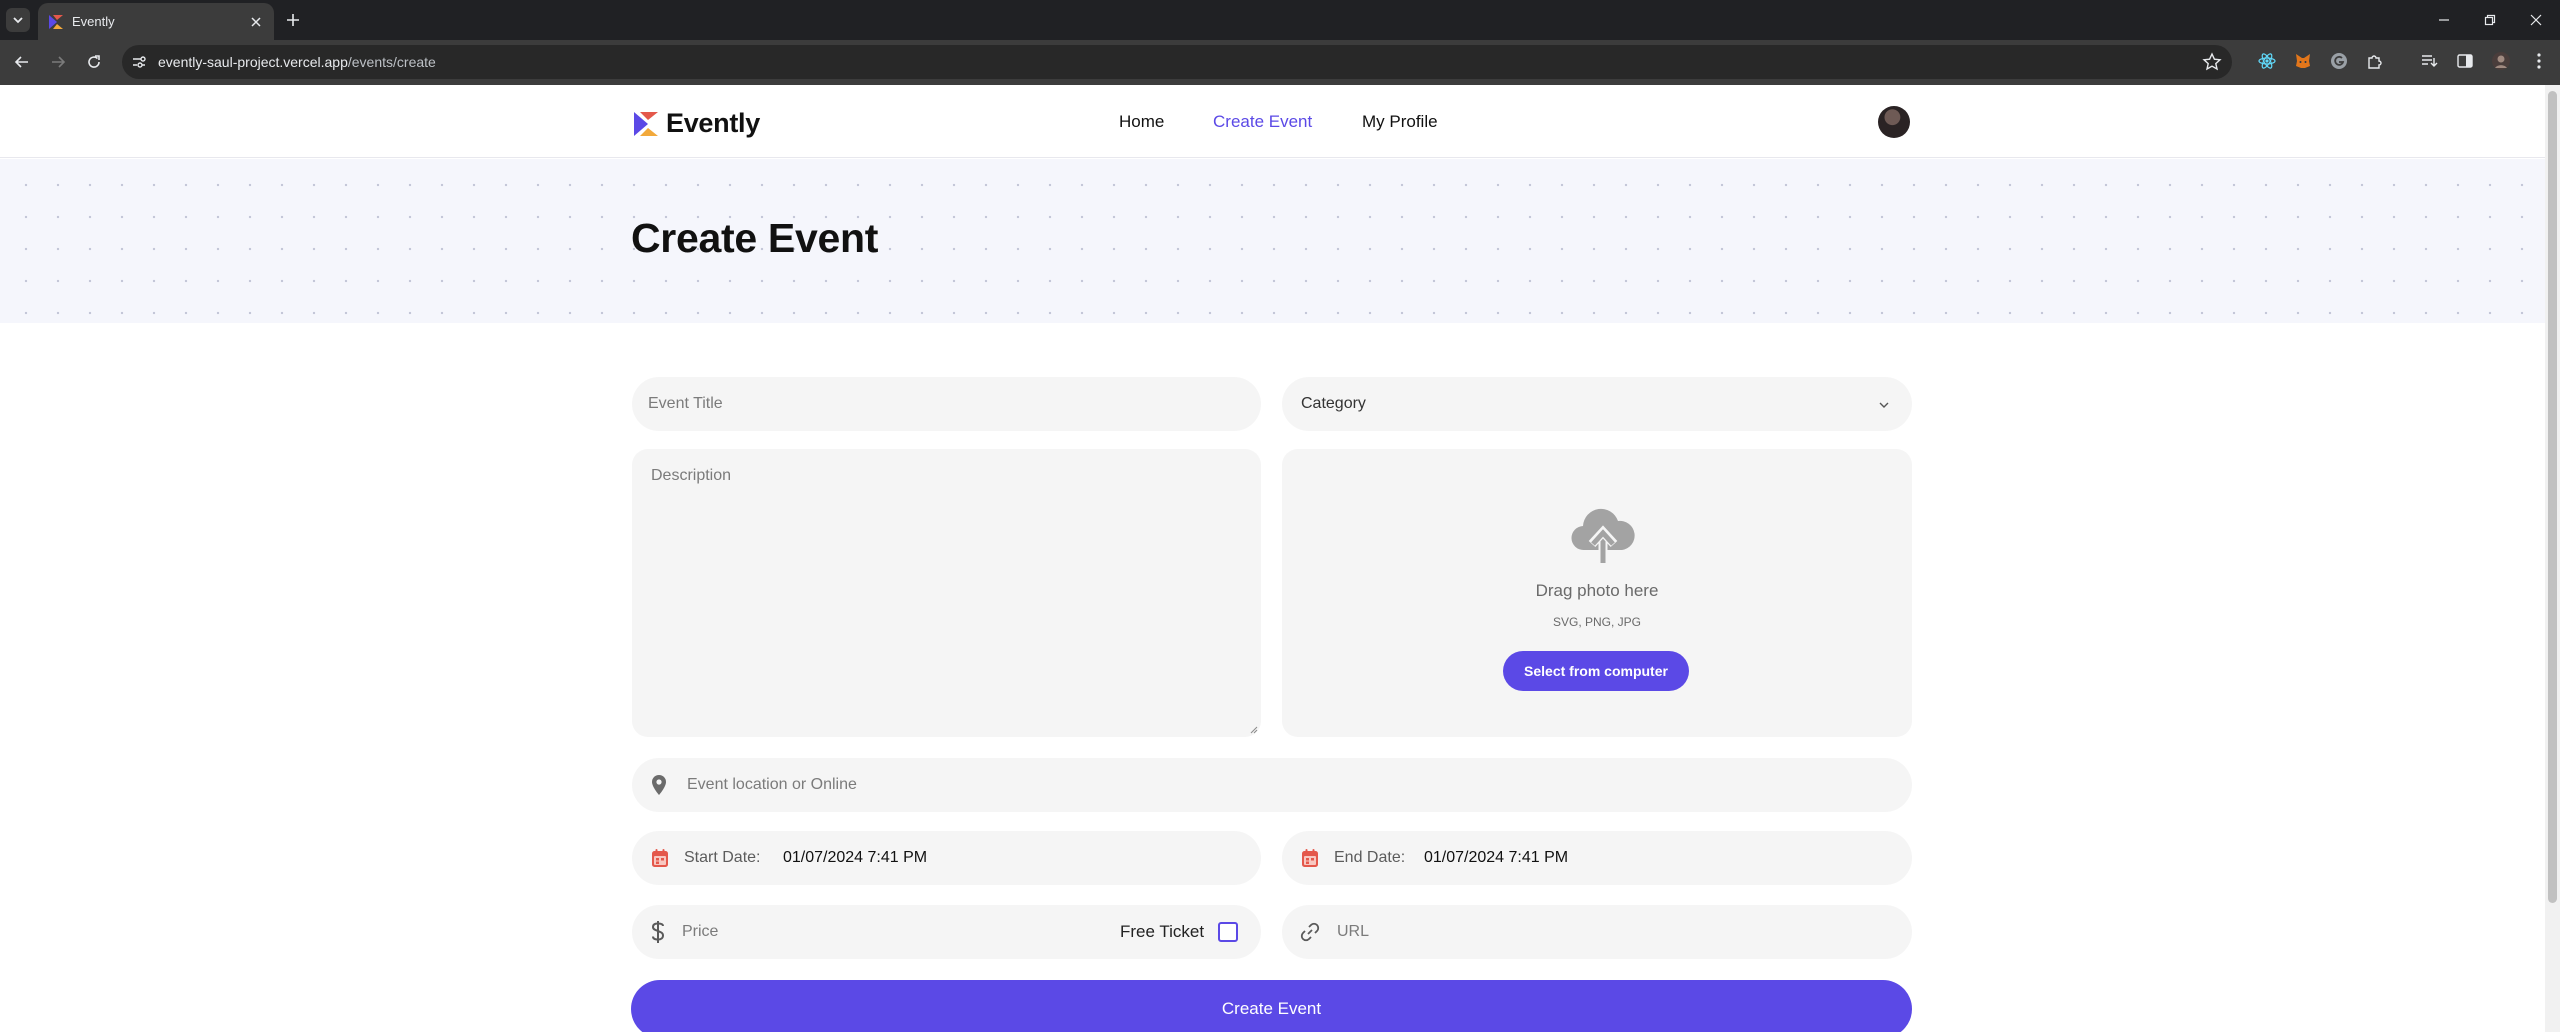 Image resolution: width=2560 pixels, height=1032 pixels. Describe the element at coordinates (256, 22) in the screenshot. I see `tab-close-icon` at that location.